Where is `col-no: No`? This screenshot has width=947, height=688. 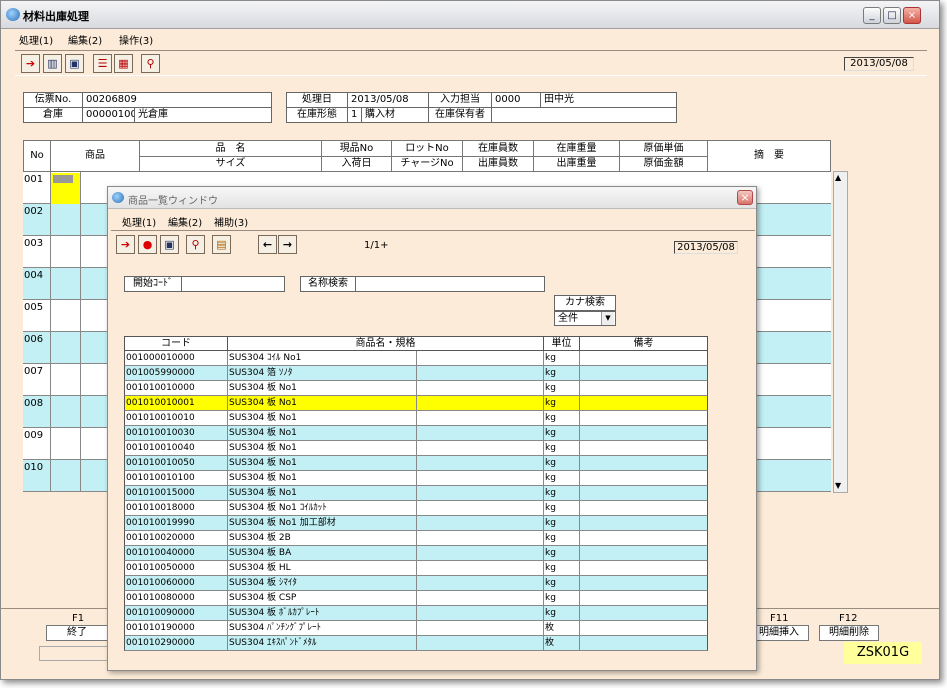 col-no: No is located at coordinates (37, 156).